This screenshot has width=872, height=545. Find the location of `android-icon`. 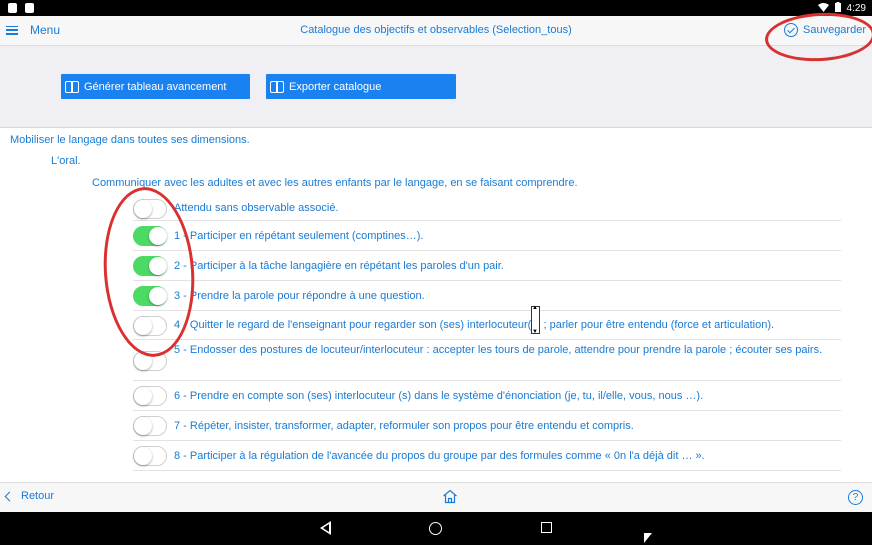

android-icon is located at coordinates (29, 8).